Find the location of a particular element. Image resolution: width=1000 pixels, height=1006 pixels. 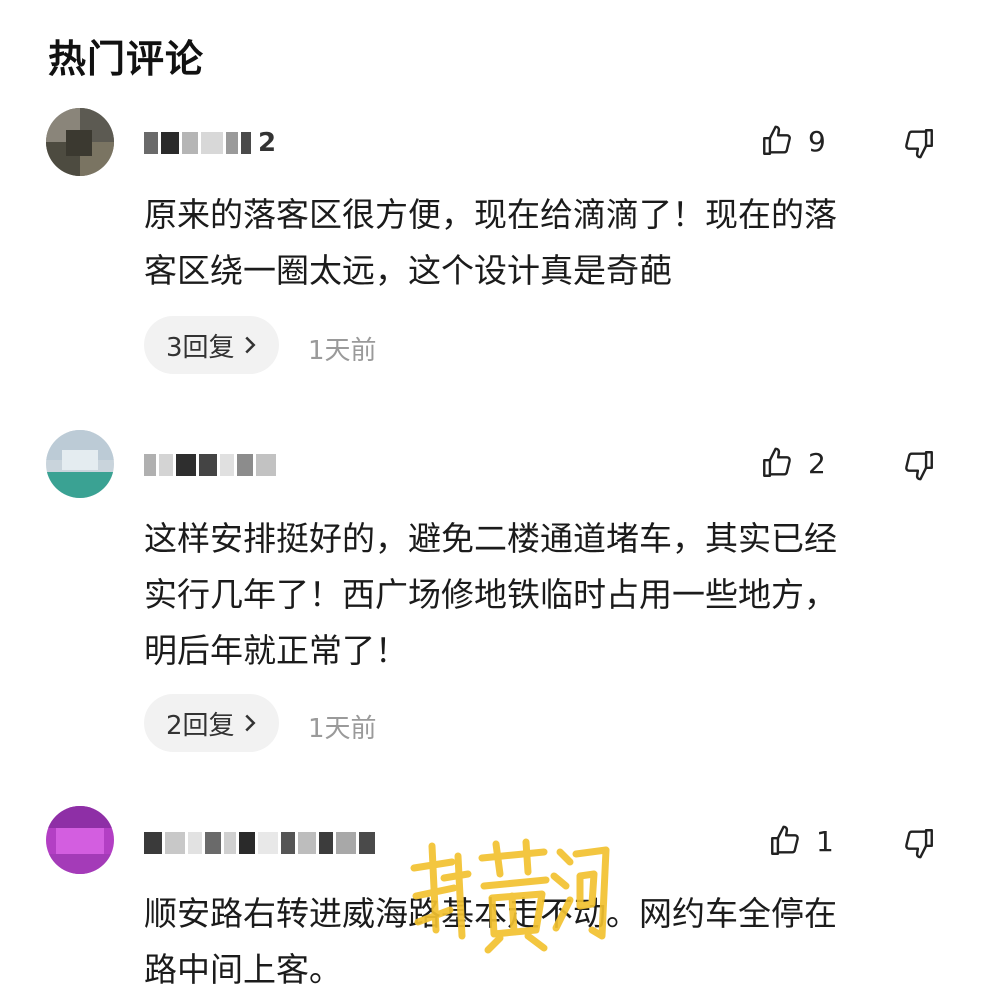

comment-text: 原来的落客区很方便，现在给滴滴了！现在的落 客区绕一圈太远，这个设计真是奇葩 is located at coordinates (490, 242).